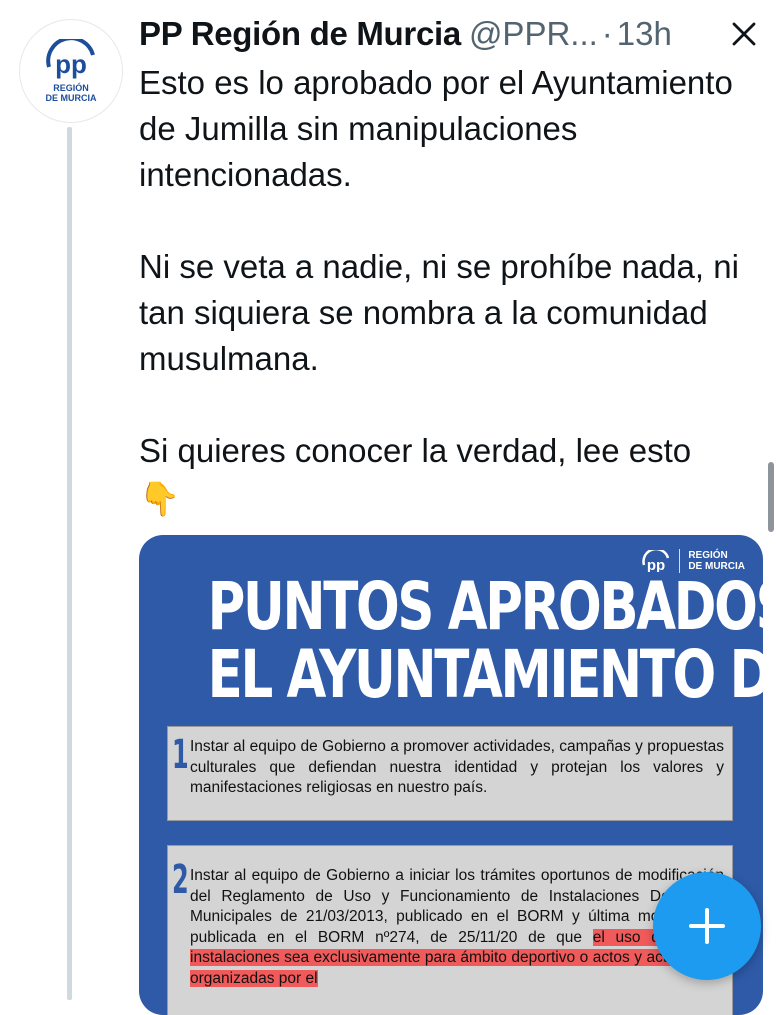  Describe the element at coordinates (180, 880) in the screenshot. I see `point-2-number: 2` at that location.